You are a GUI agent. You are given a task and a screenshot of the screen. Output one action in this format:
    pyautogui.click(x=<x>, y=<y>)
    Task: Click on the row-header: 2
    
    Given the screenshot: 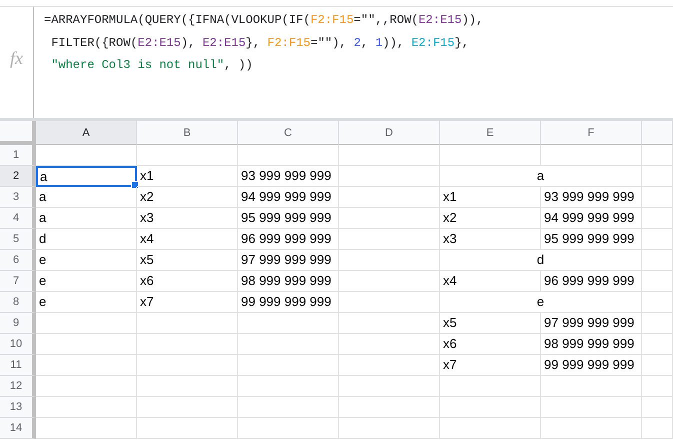 What is the action you would take?
    pyautogui.click(x=18, y=176)
    